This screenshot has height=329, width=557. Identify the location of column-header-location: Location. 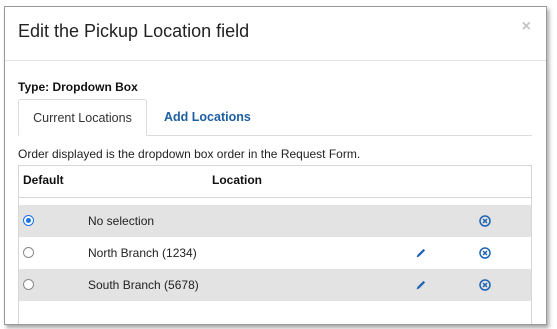
(237, 180).